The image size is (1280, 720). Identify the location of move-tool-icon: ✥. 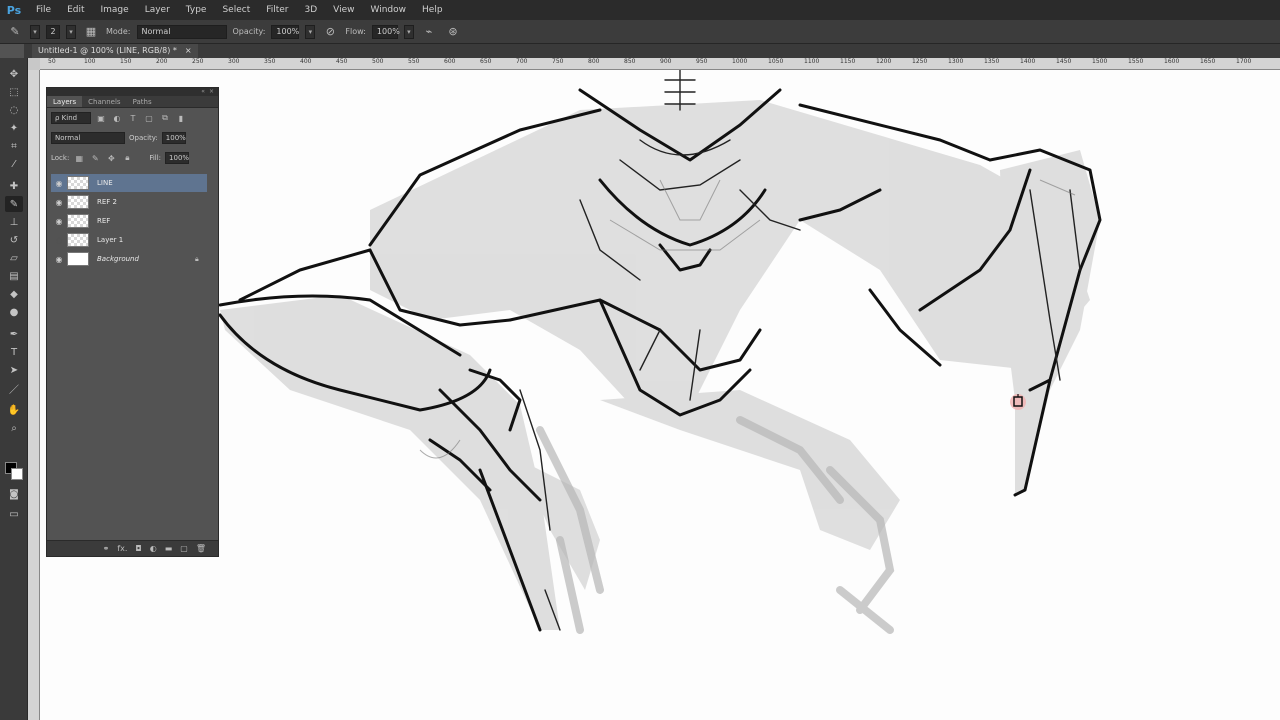
(14, 74).